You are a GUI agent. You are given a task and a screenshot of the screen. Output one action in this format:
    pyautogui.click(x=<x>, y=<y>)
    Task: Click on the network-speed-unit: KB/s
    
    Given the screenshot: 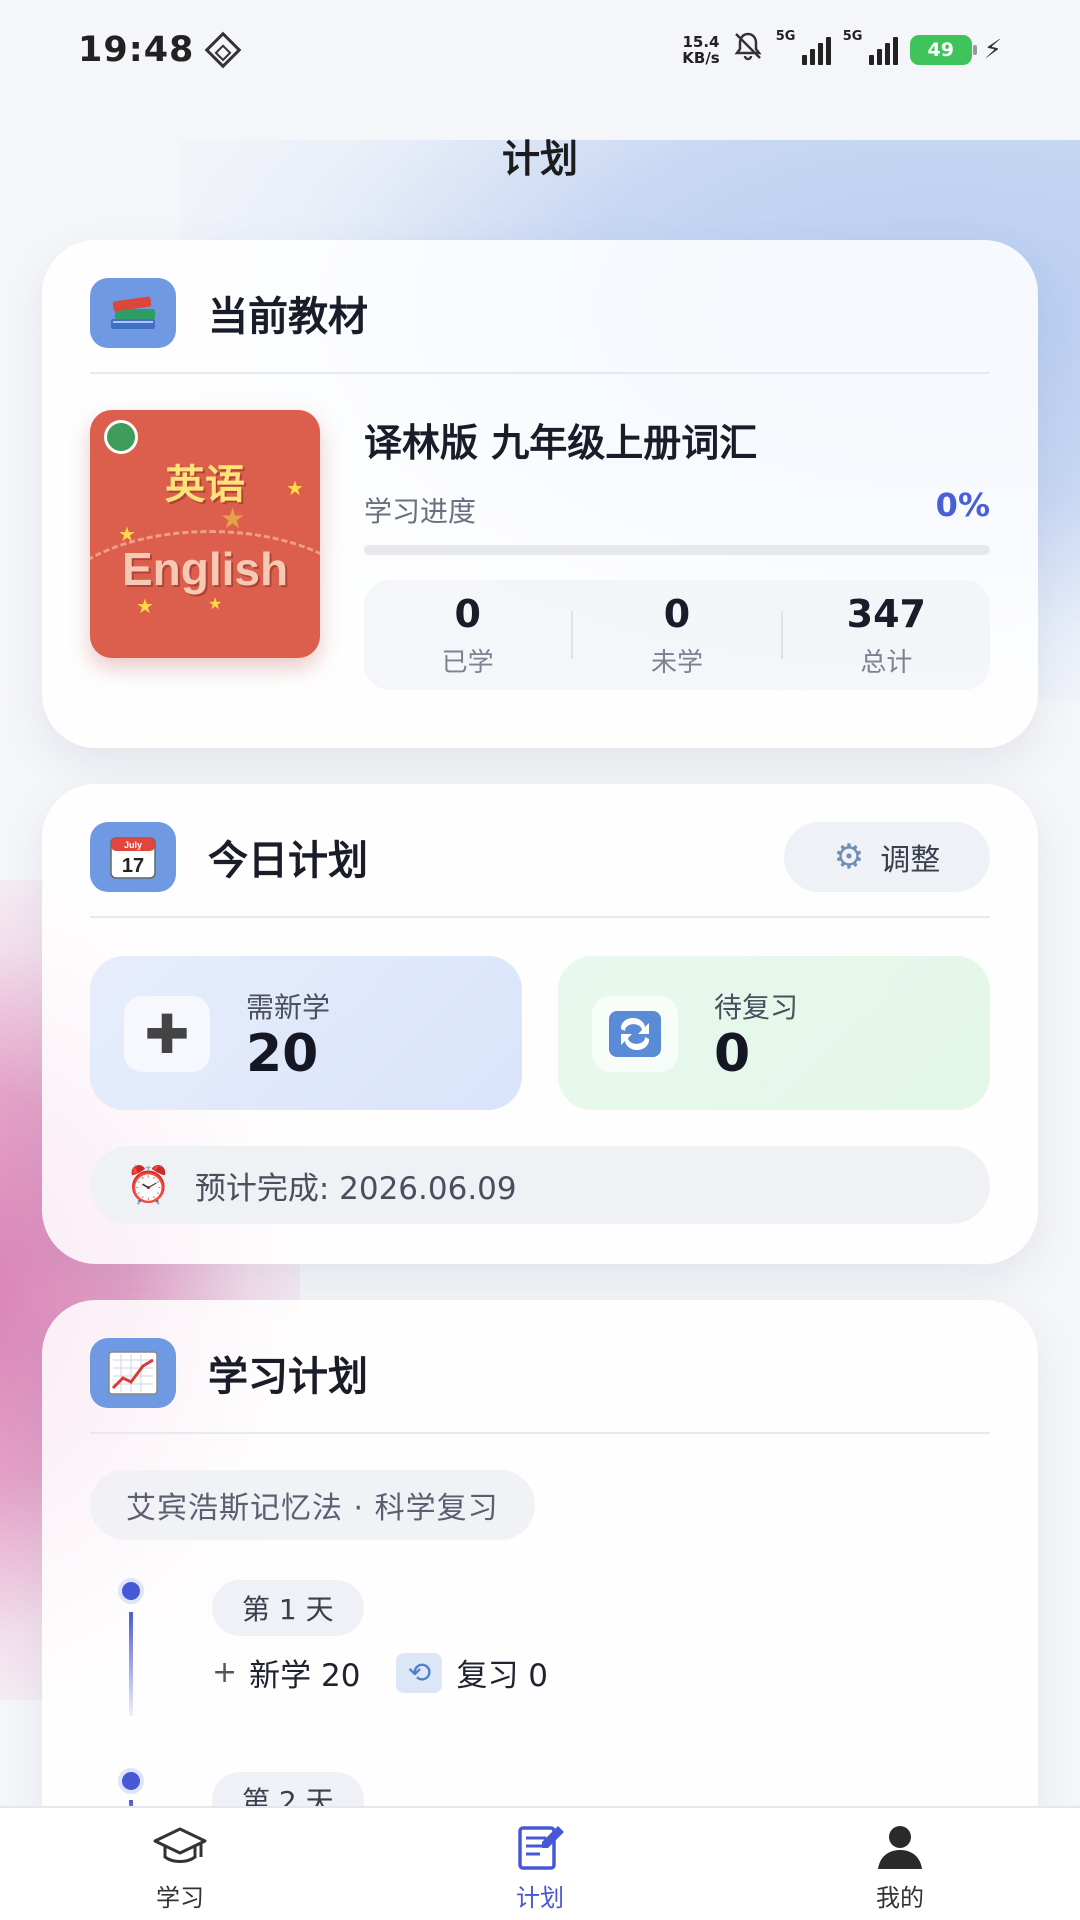 What is the action you would take?
    pyautogui.click(x=701, y=58)
    